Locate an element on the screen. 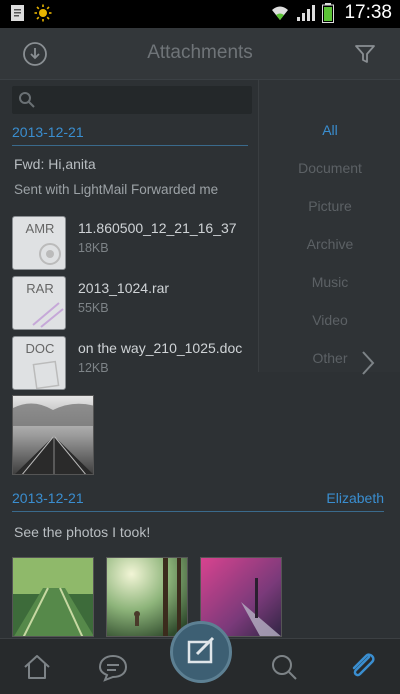 The width and height of the screenshot is (400, 694). file-thumbnail: RAR is located at coordinates (39, 303).